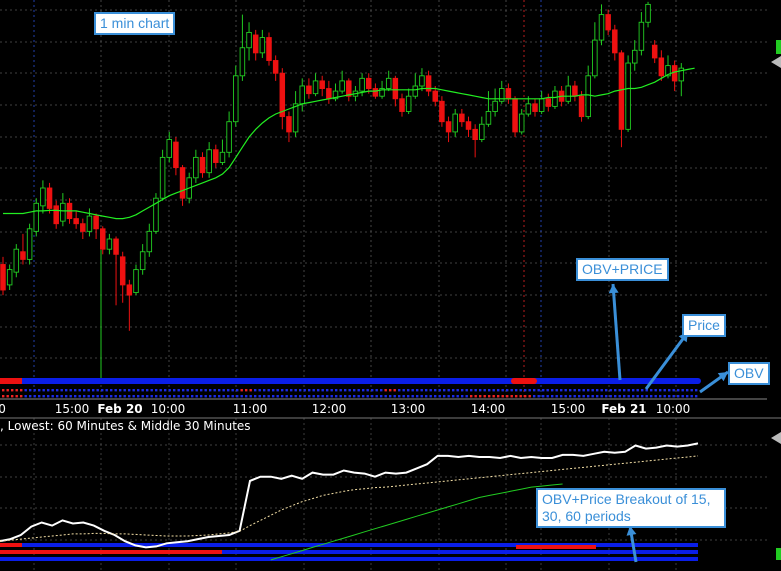 The height and width of the screenshot is (571, 781). What do you see at coordinates (622, 269) in the screenshot?
I see `obv-price-callout: OBV+PRICE` at bounding box center [622, 269].